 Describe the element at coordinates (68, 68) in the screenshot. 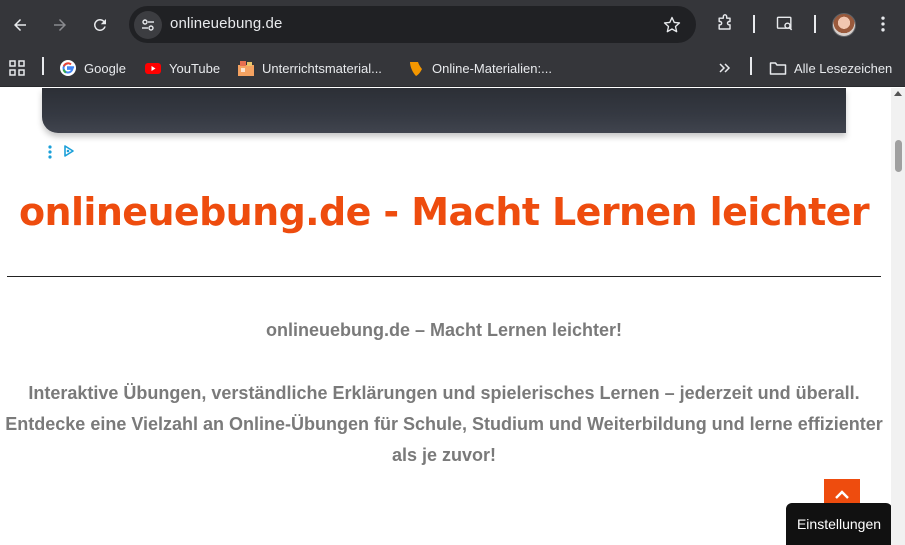

I see `google-icon` at that location.